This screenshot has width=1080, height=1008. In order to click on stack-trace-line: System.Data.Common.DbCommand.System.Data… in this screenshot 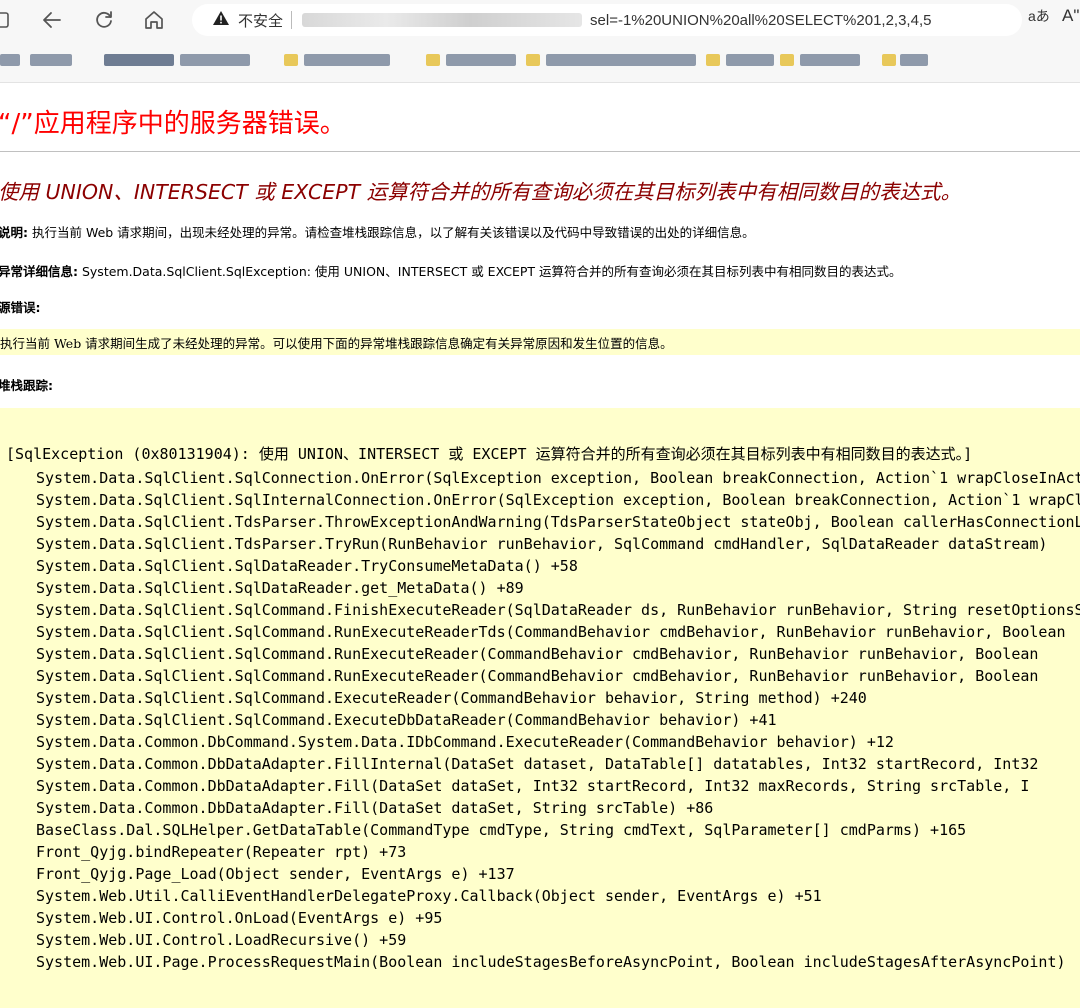, I will do `click(465, 742)`.